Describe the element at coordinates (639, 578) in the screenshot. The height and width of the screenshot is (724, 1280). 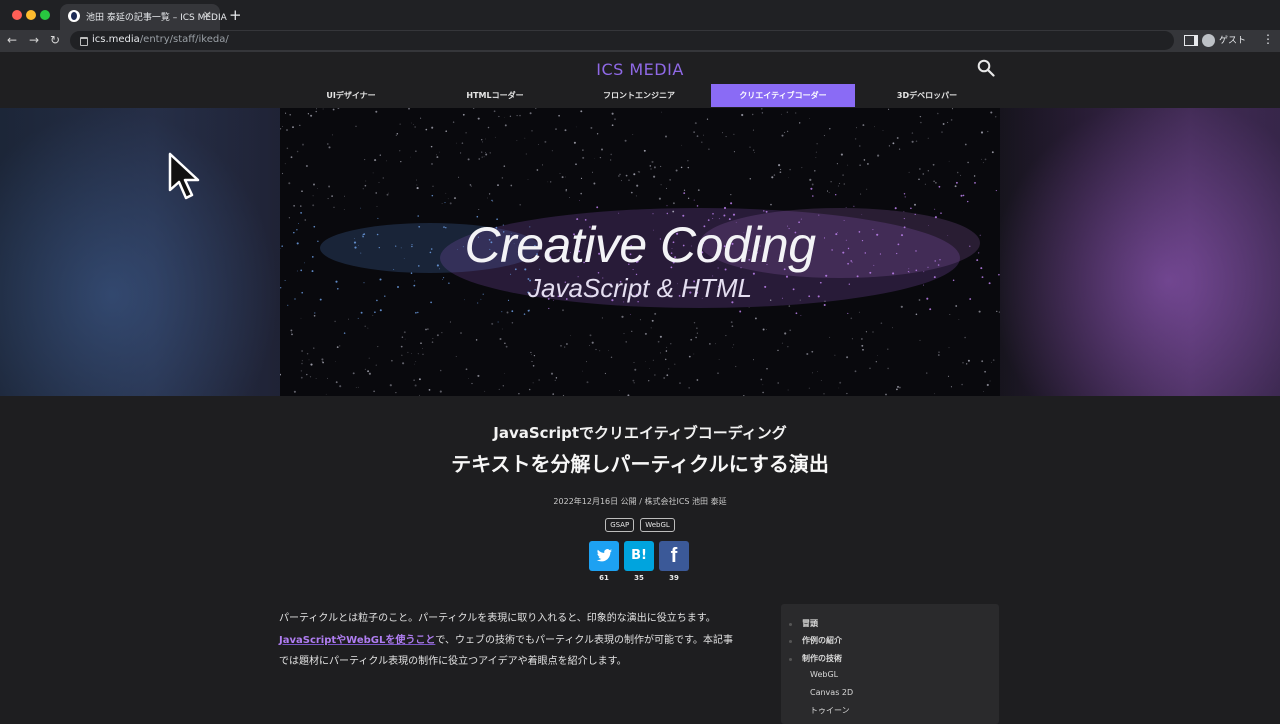
I see `hatena-share-count: 35` at that location.